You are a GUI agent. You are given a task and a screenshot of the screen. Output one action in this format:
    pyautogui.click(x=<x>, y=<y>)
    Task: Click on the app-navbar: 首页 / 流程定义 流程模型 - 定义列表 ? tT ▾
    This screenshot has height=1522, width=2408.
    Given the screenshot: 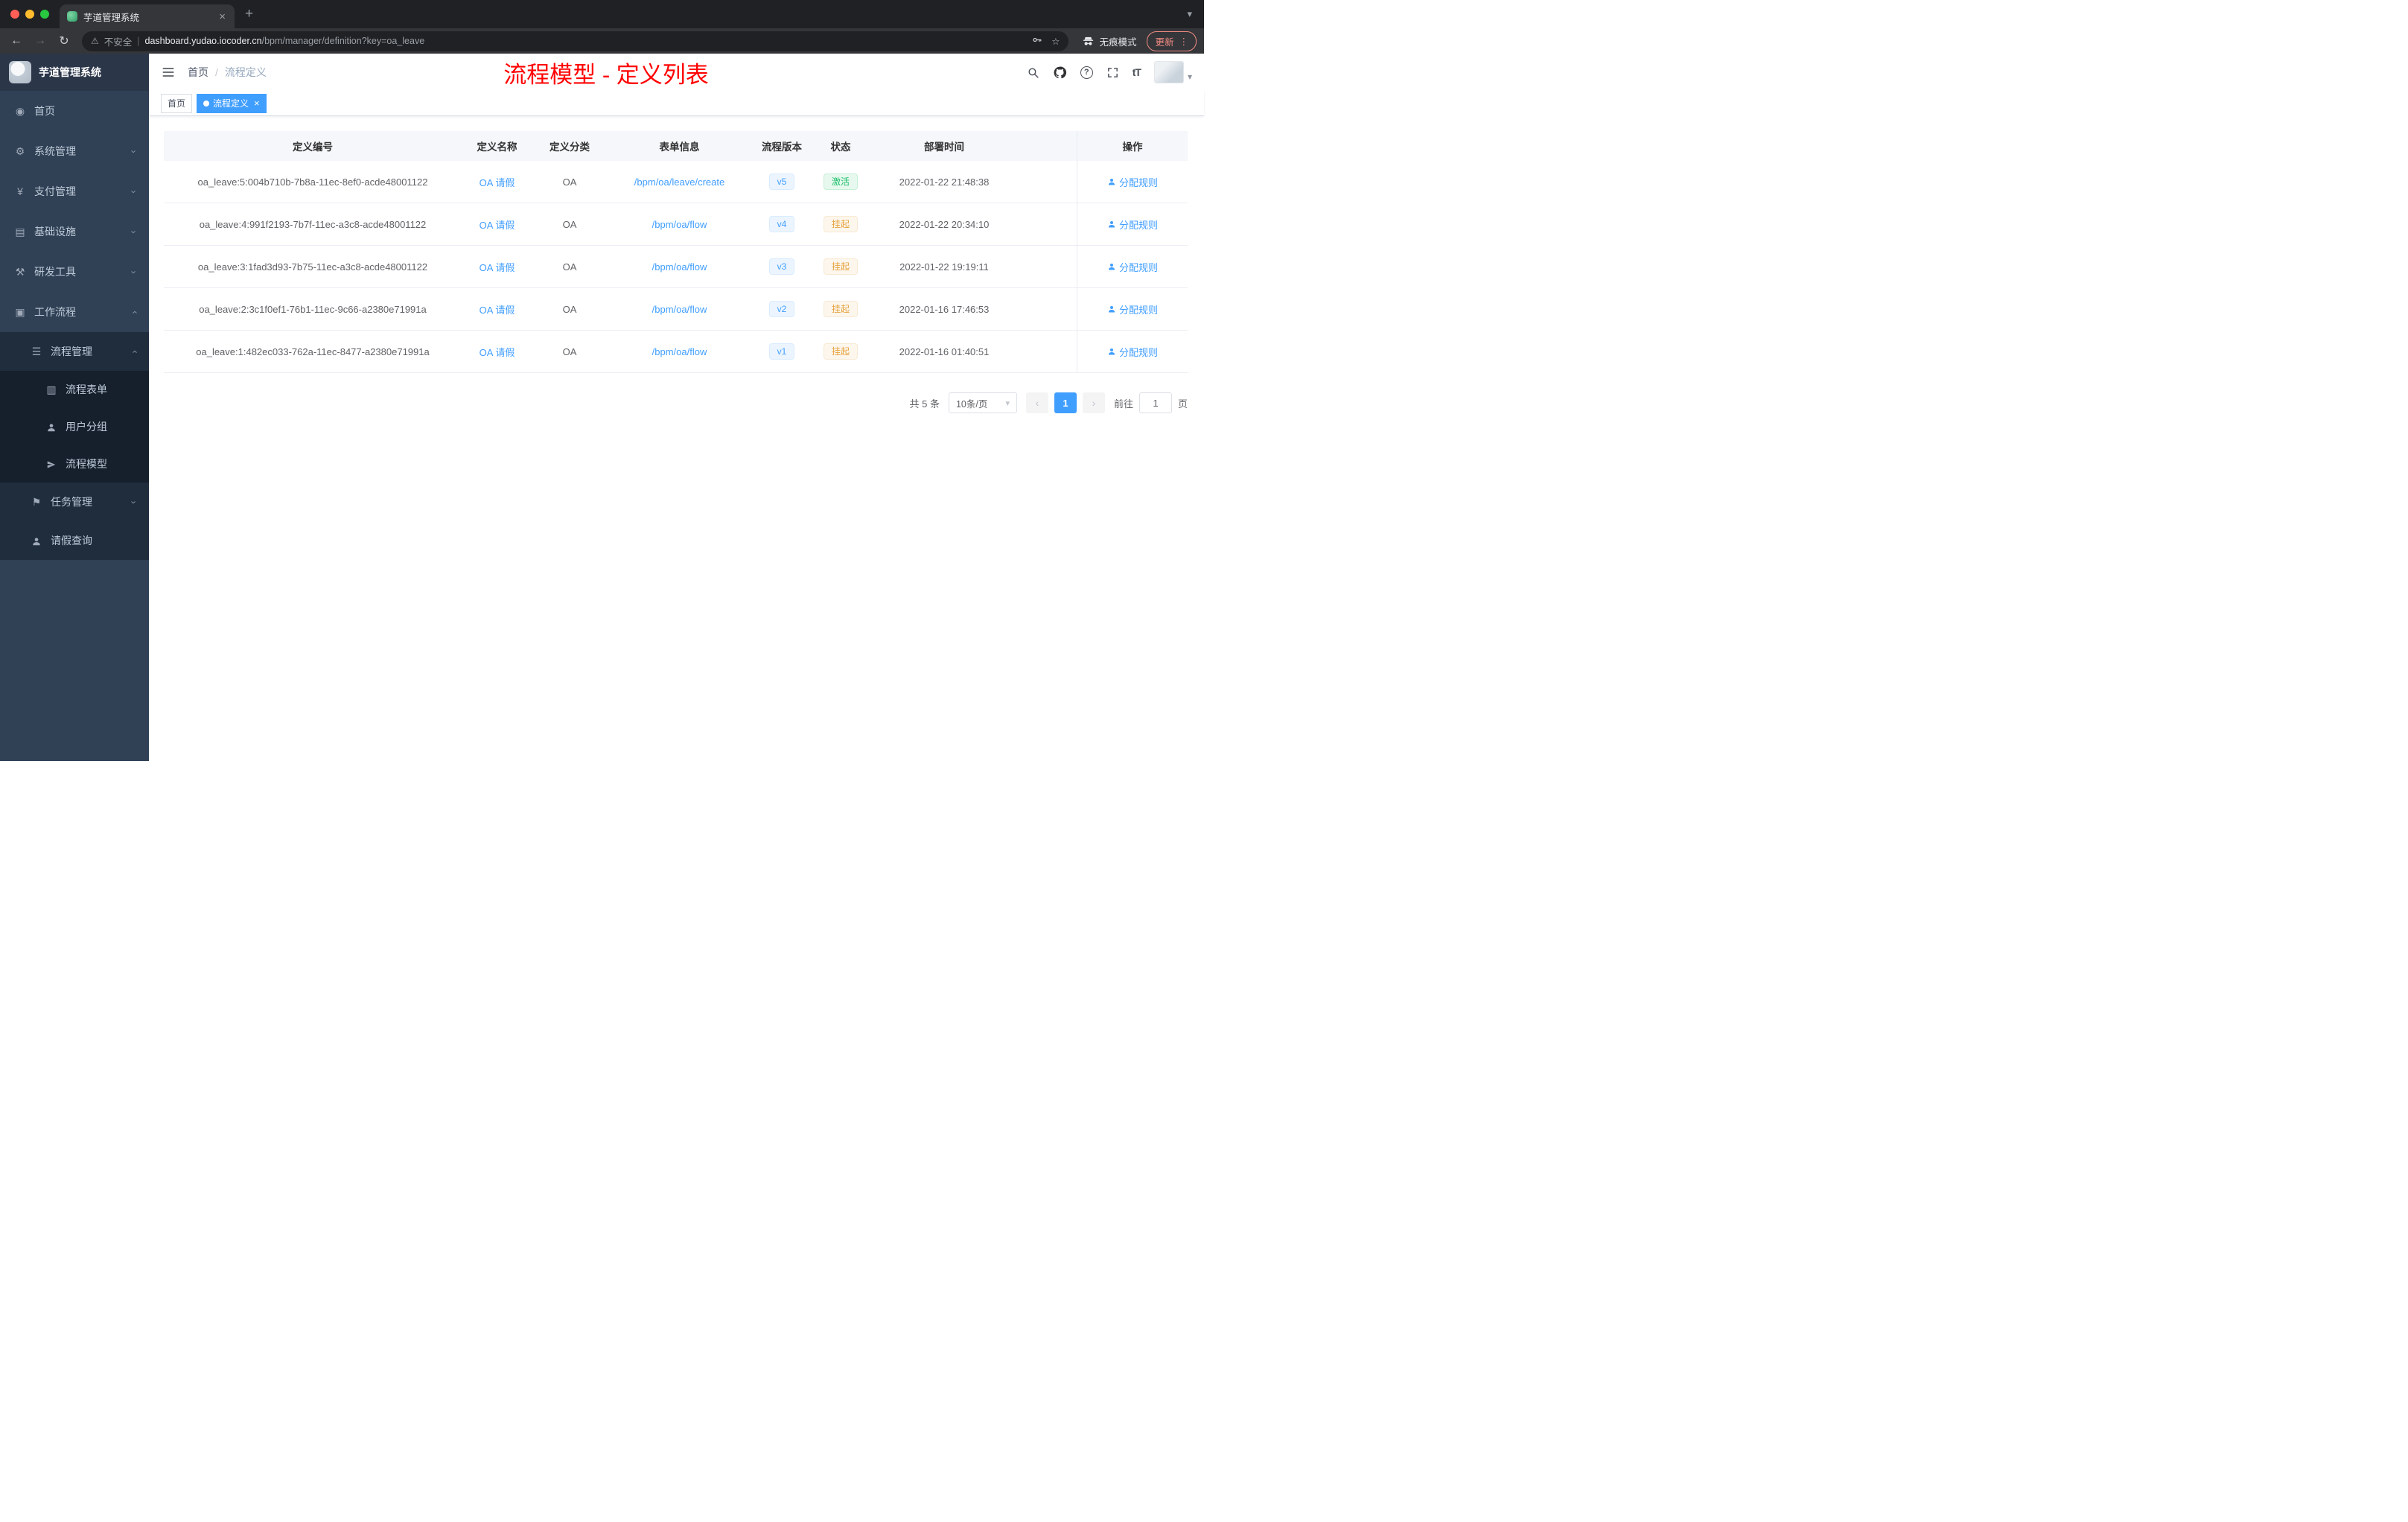 What is the action you would take?
    pyautogui.click(x=676, y=72)
    